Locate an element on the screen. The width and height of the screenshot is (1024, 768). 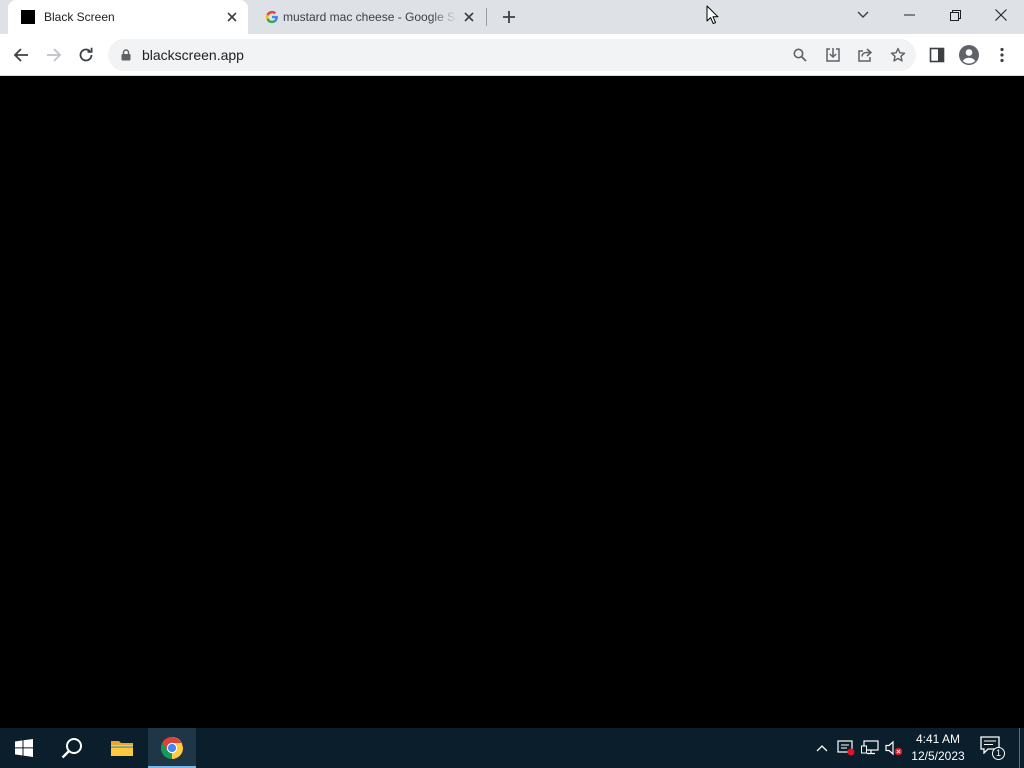
mouse-cursor-icon is located at coordinates (713, 15).